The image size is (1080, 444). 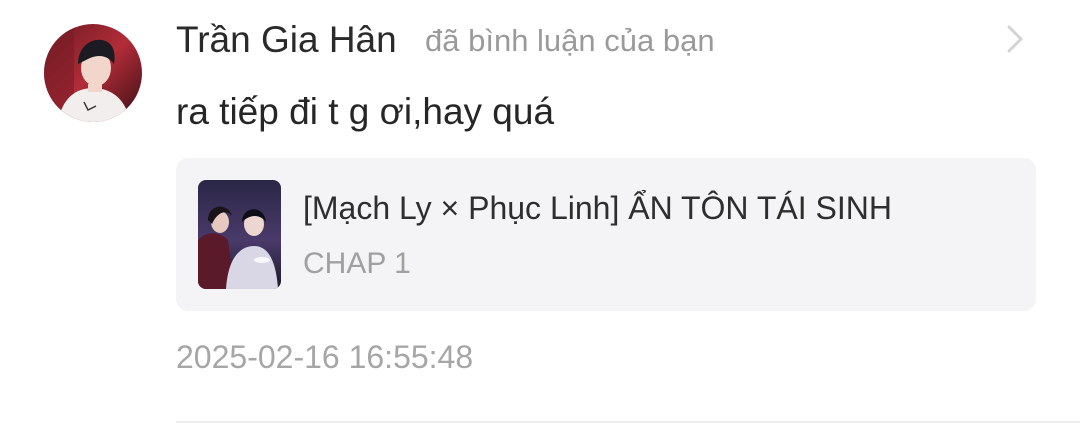 What do you see at coordinates (570, 40) in the screenshot?
I see `action-text: đã bình luận của bạn` at bounding box center [570, 40].